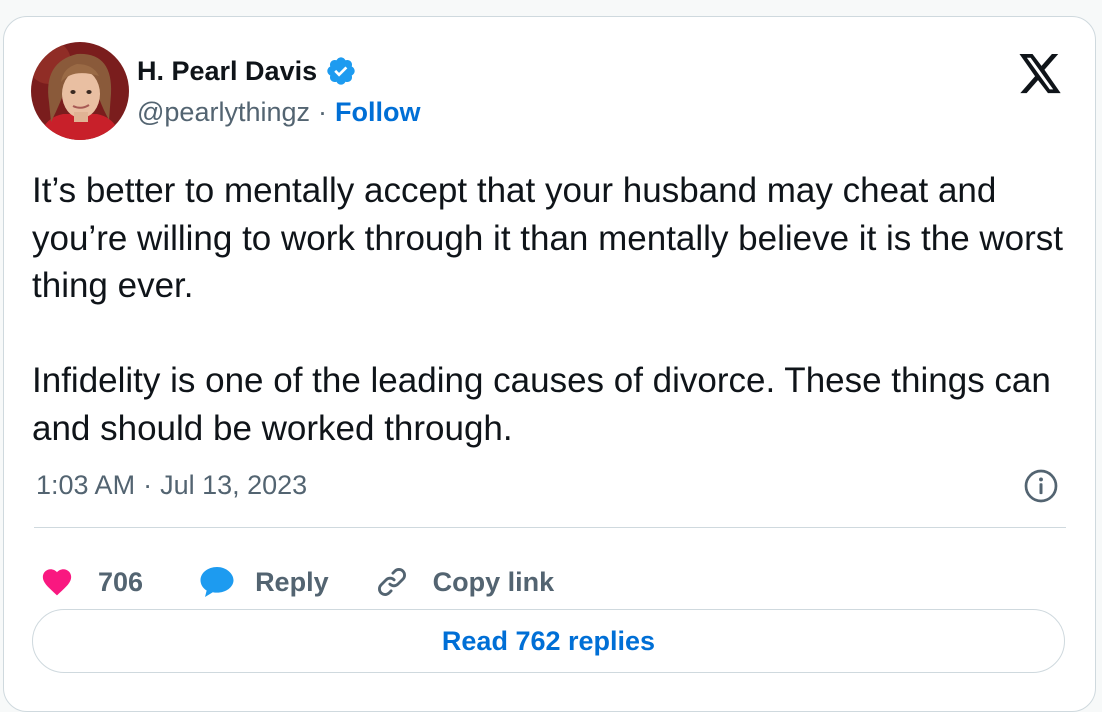 The image size is (1102, 712). What do you see at coordinates (493, 581) in the screenshot?
I see `copy-link-label: Copy link` at bounding box center [493, 581].